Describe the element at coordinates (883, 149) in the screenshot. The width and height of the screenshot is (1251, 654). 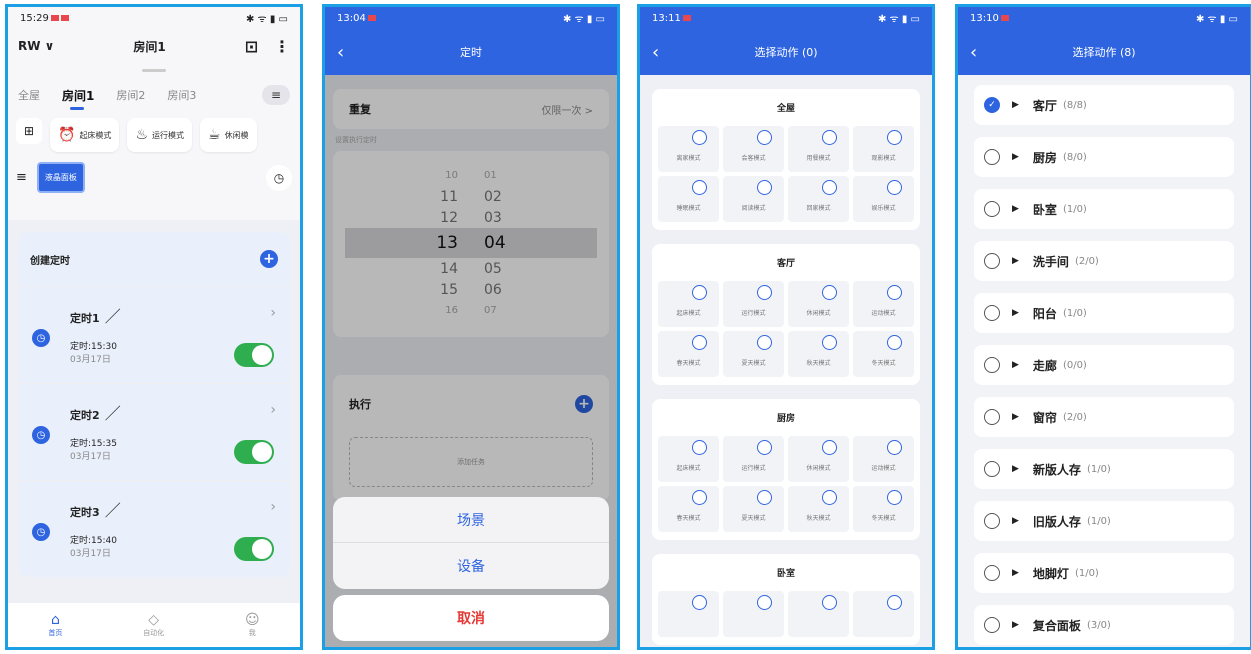
I see `scene-item: 观影模式` at that location.